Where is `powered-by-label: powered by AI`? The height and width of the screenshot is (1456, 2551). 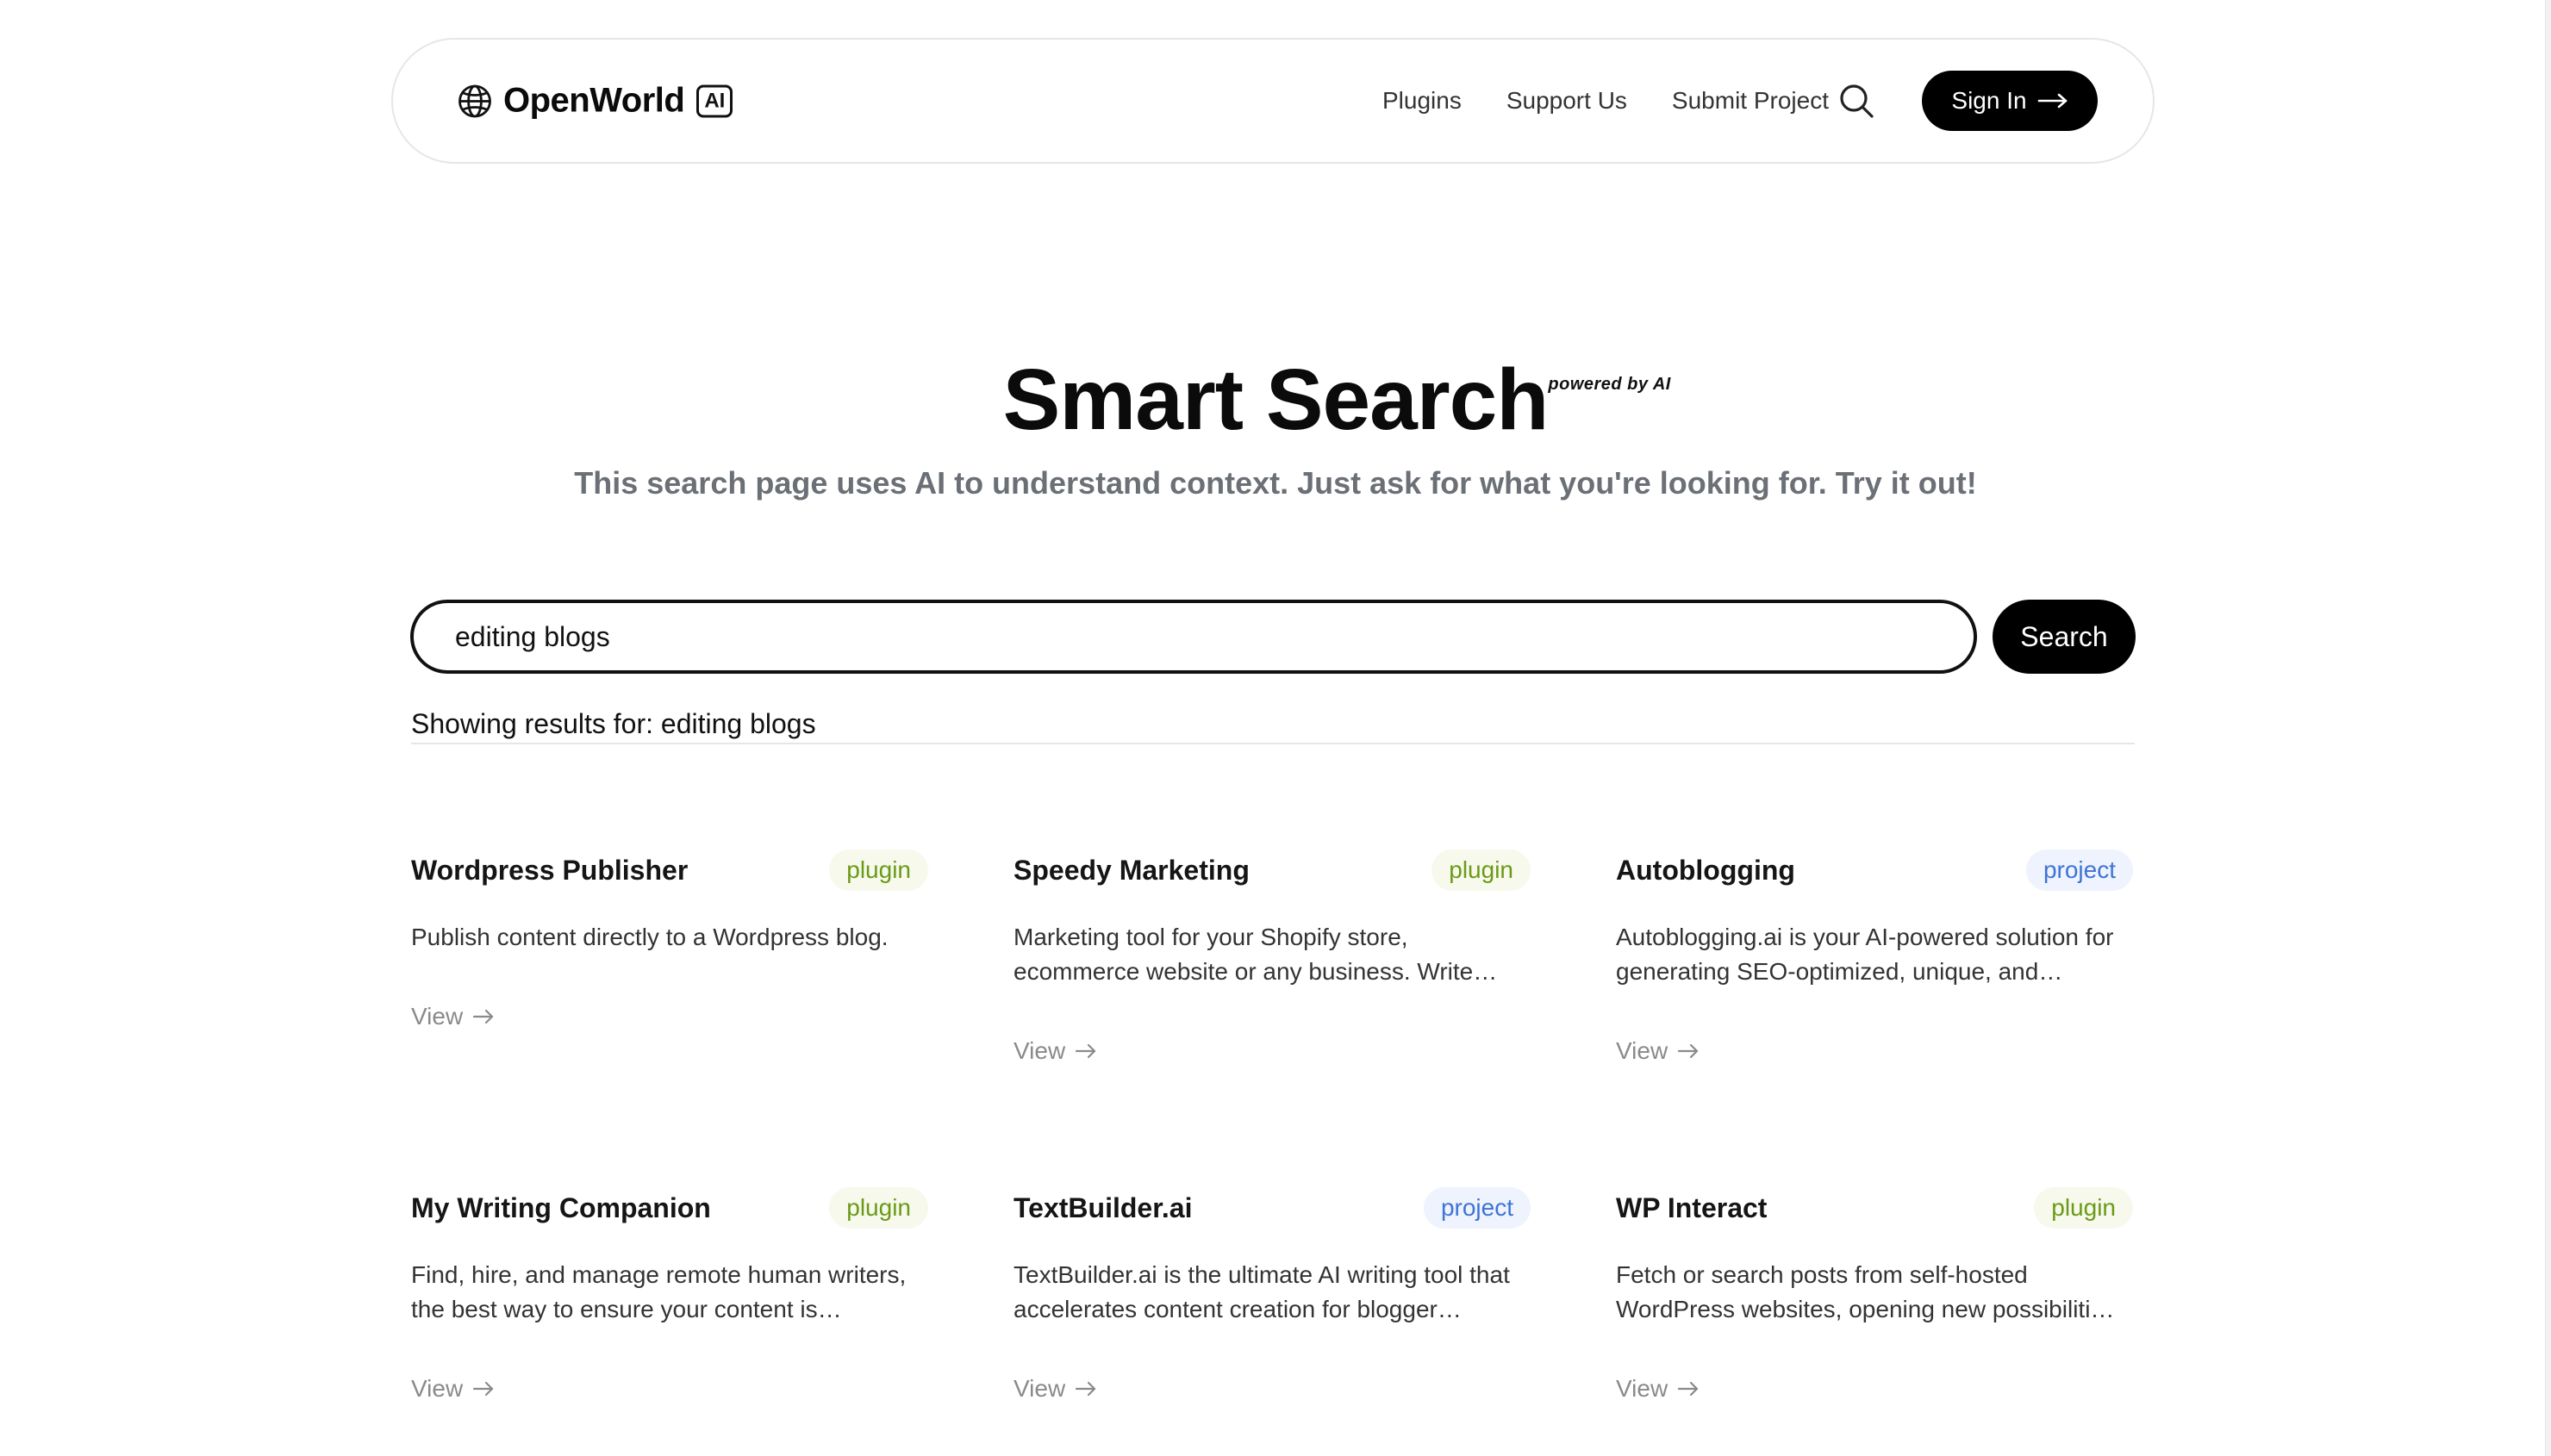 powered-by-label: powered by AI is located at coordinates (1609, 385).